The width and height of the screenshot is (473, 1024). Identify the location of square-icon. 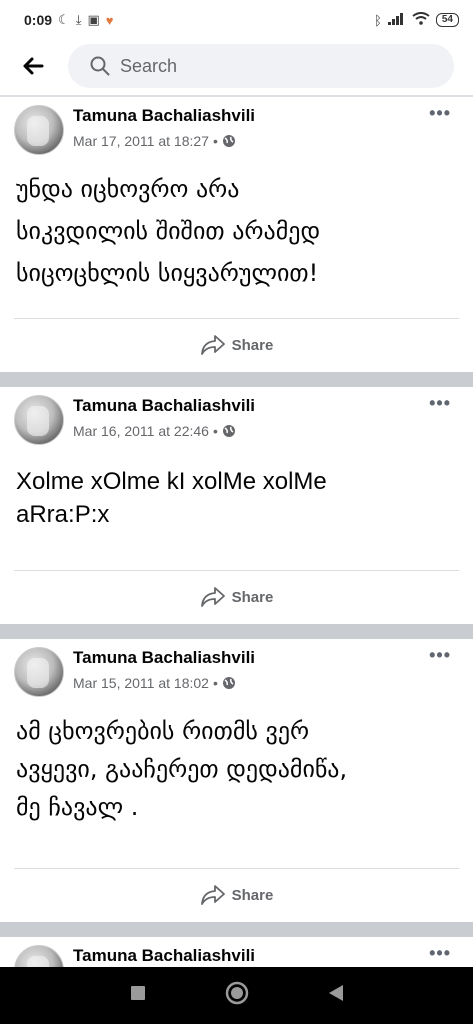
(137, 993).